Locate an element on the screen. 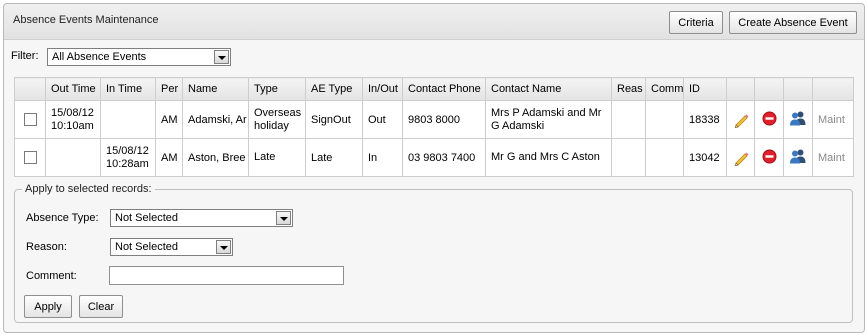  column-header-delete is located at coordinates (769, 89).